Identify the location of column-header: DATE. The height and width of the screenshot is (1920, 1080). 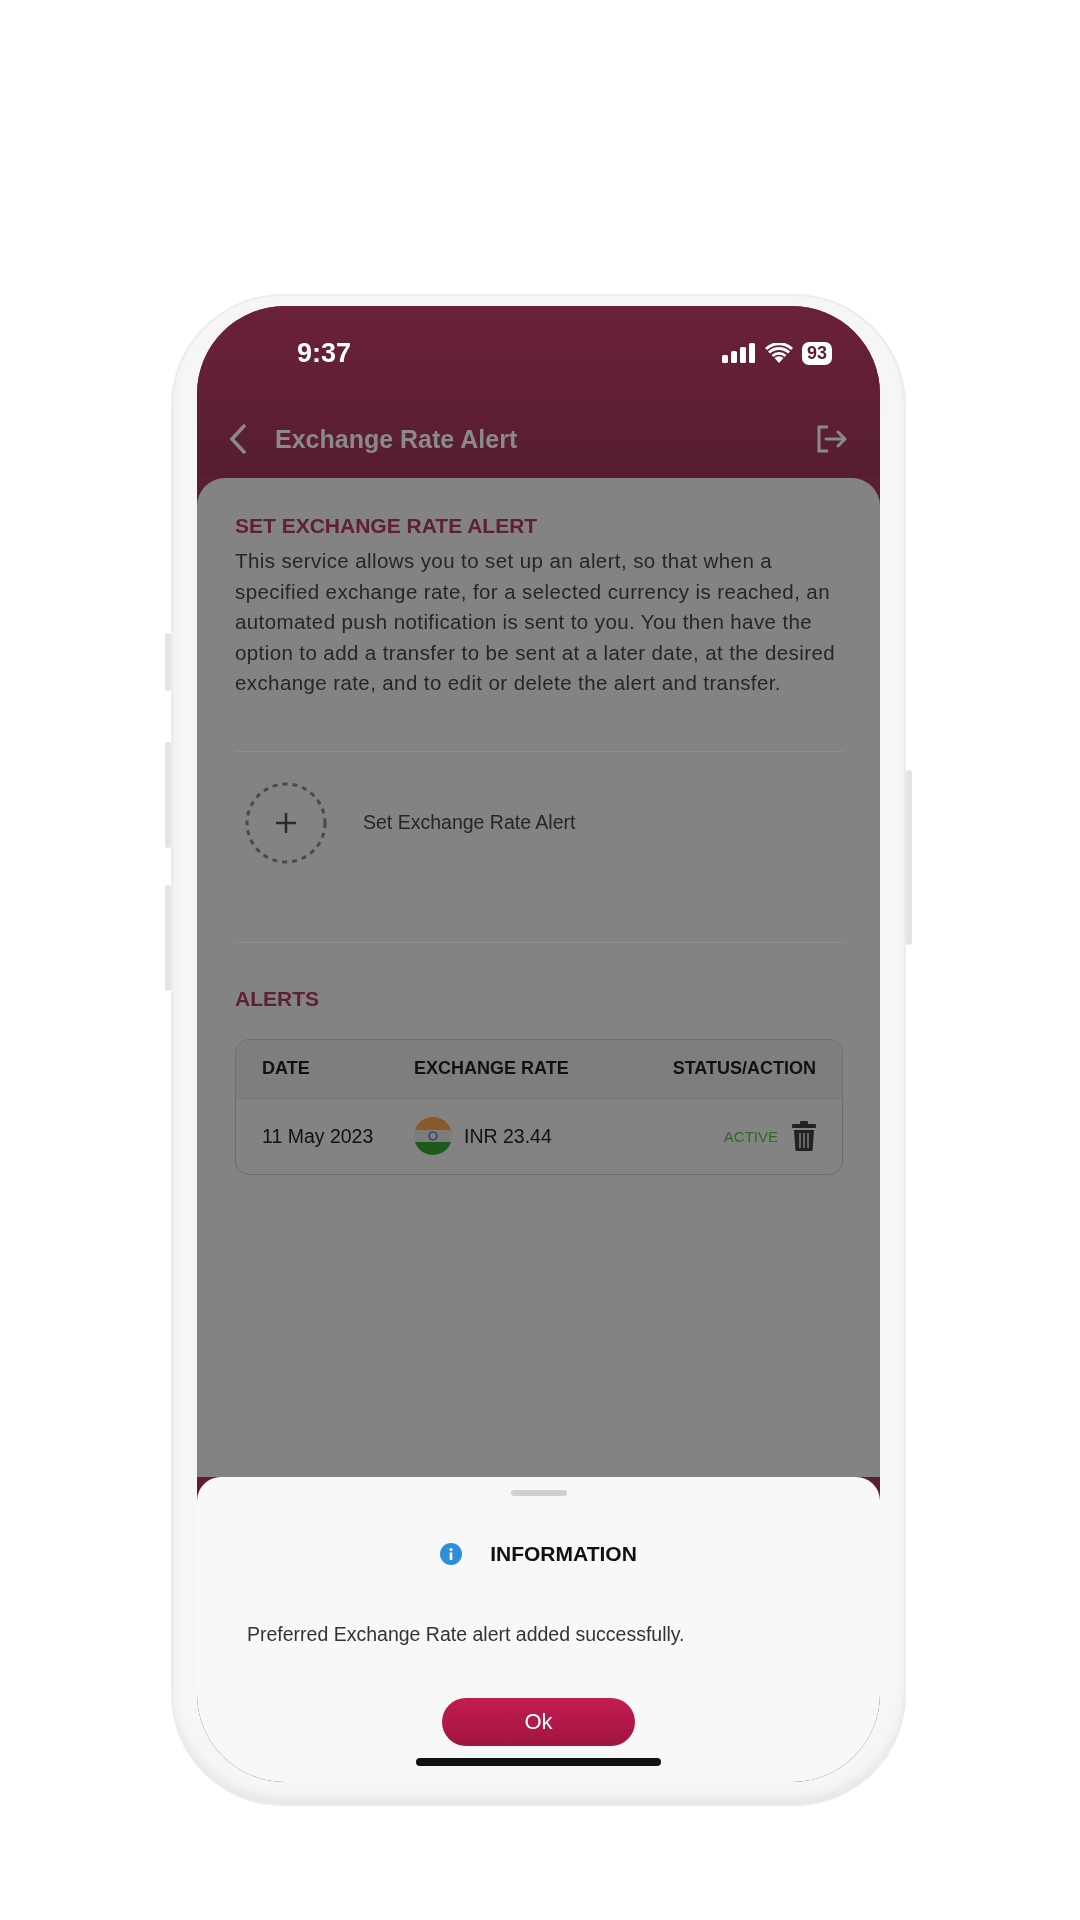
(286, 1068).